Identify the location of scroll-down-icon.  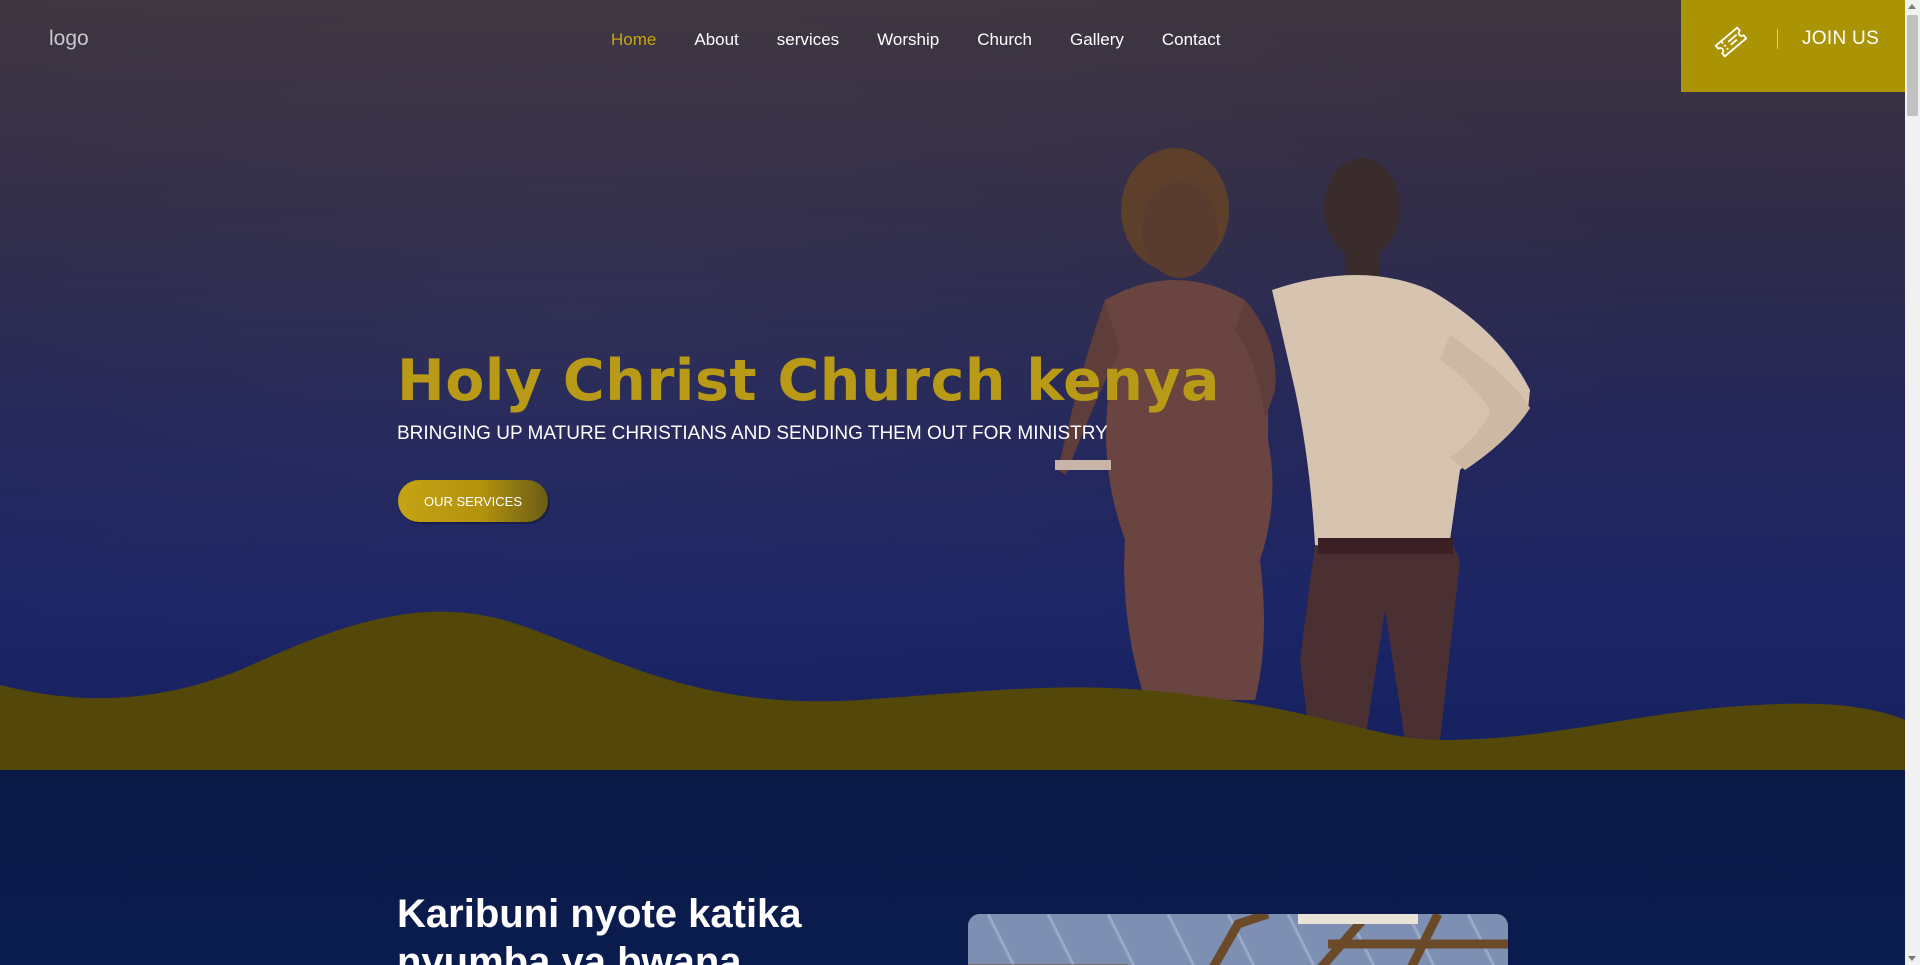
(1912, 958).